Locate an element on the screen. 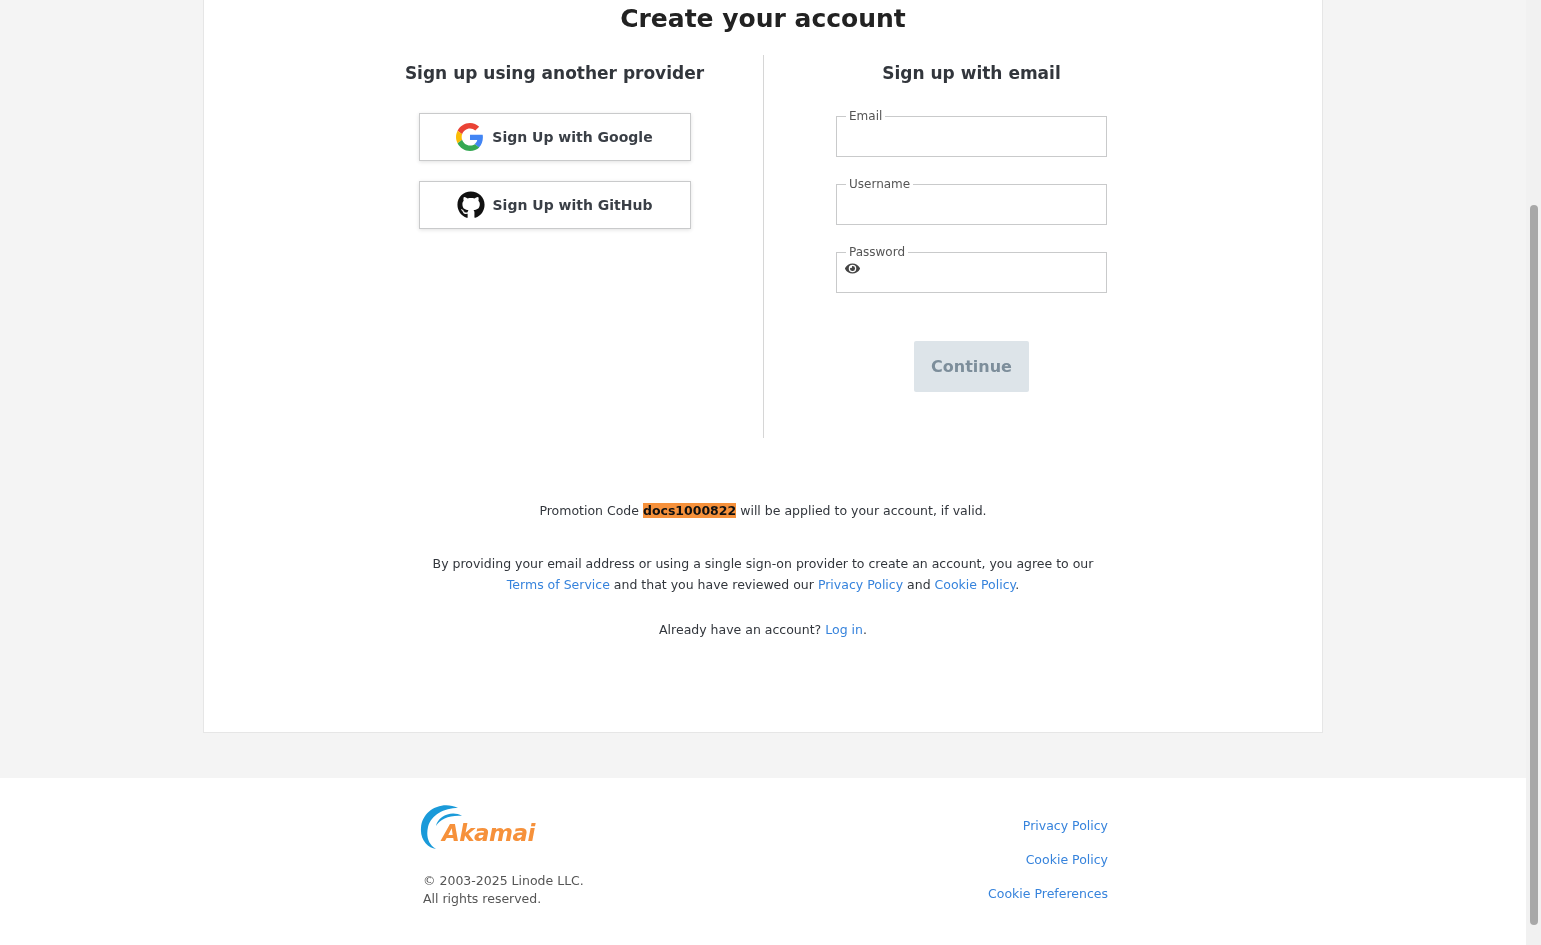 The image size is (1541, 945). promotion-notice: Promotion Code docs1000822 will be applied to your account, if valid. is located at coordinates (763, 511).